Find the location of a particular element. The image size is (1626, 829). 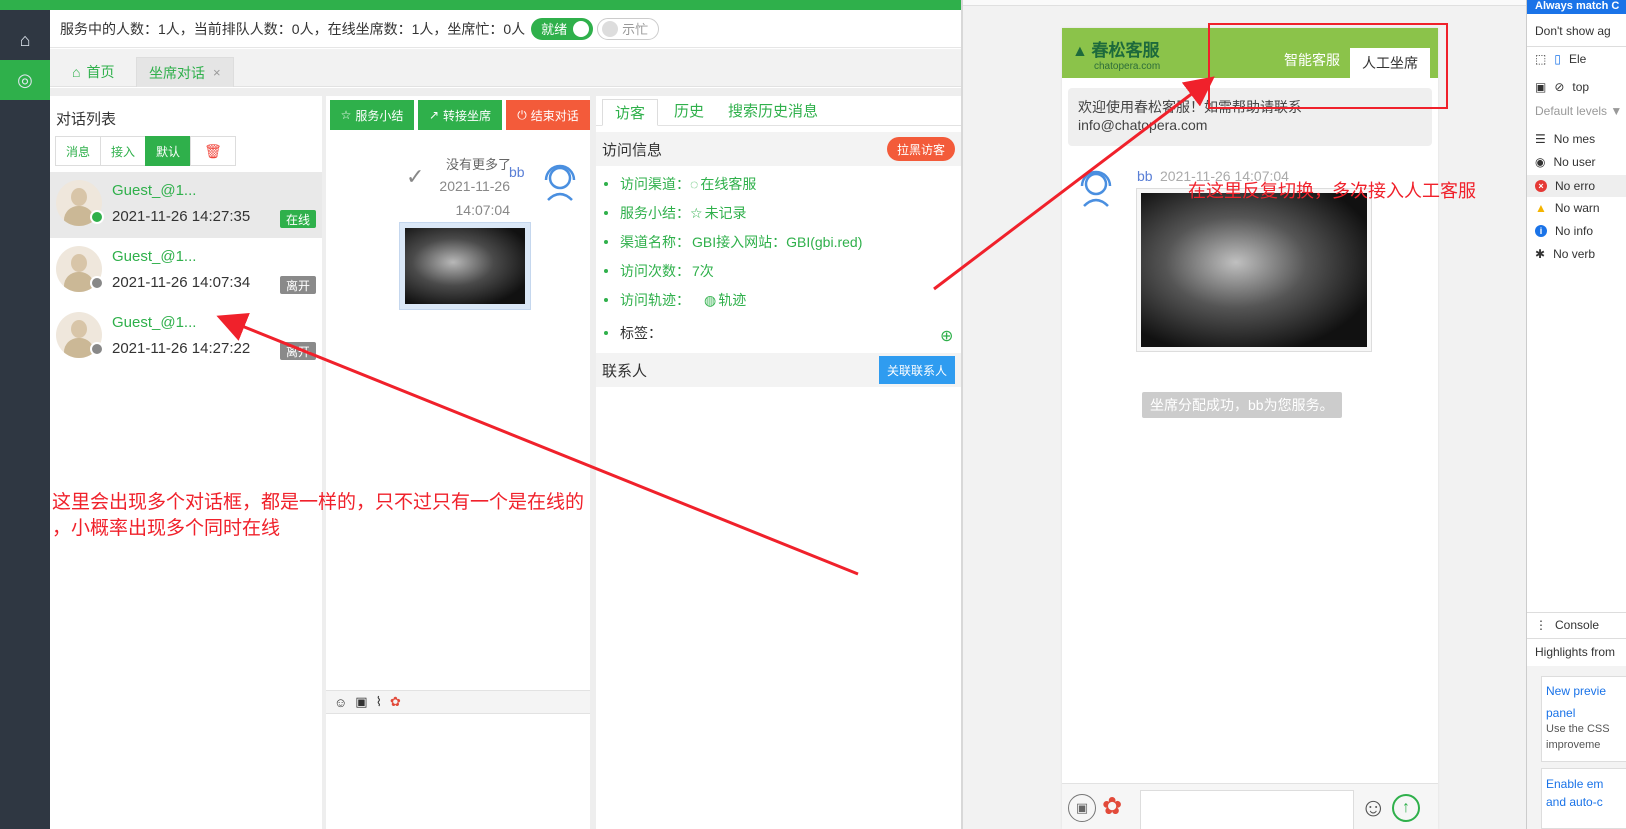

dont-show-option: Don't show ag is located at coordinates (1573, 31).